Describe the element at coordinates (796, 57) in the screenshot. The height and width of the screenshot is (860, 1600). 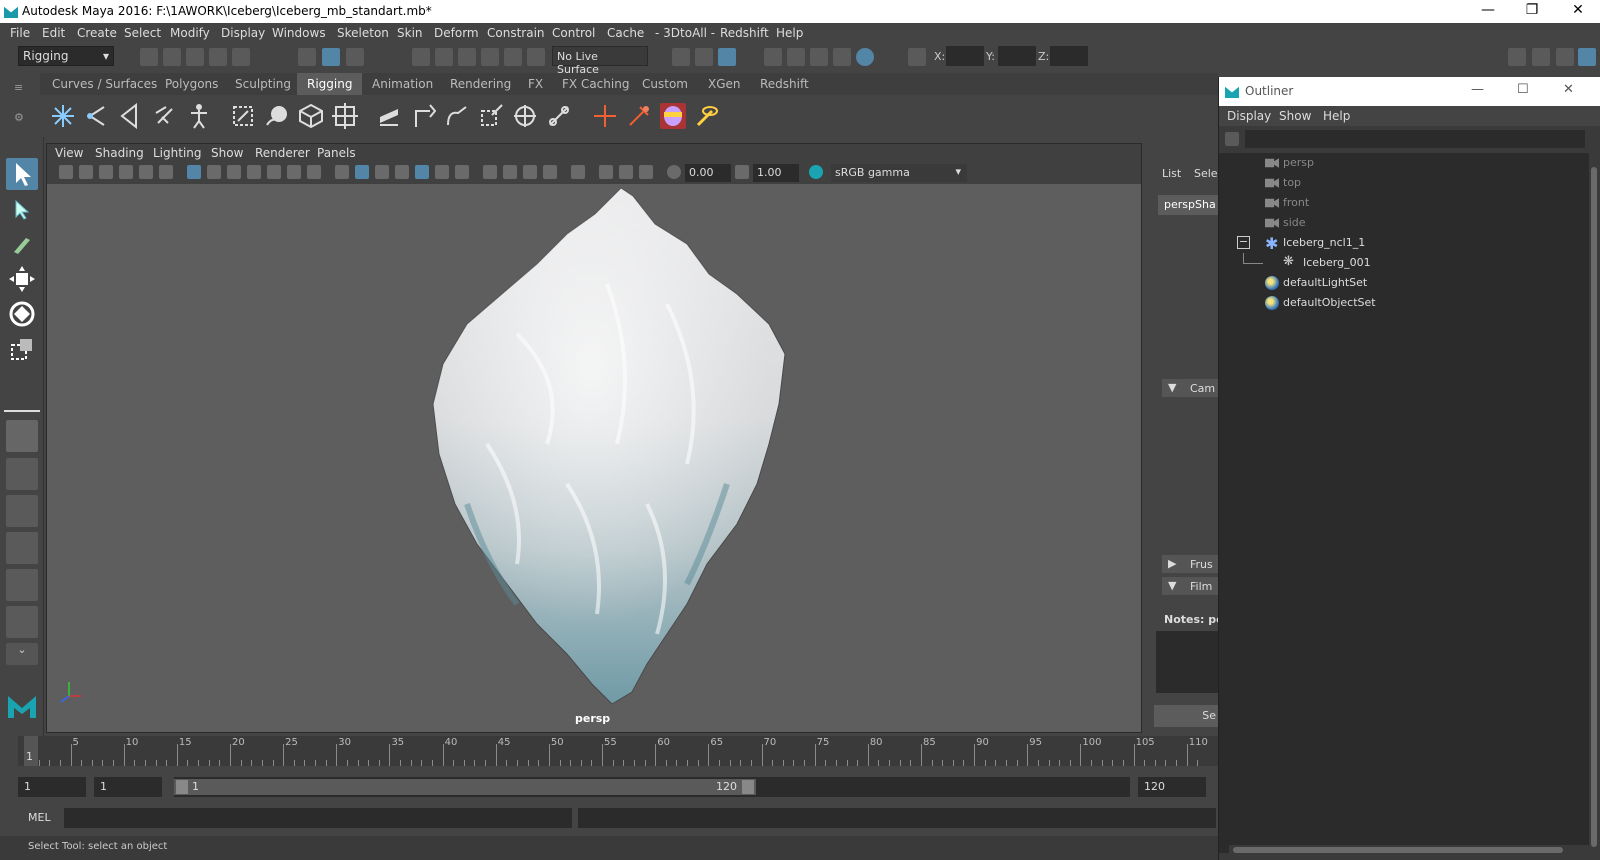
I see `render-view-icon` at that location.